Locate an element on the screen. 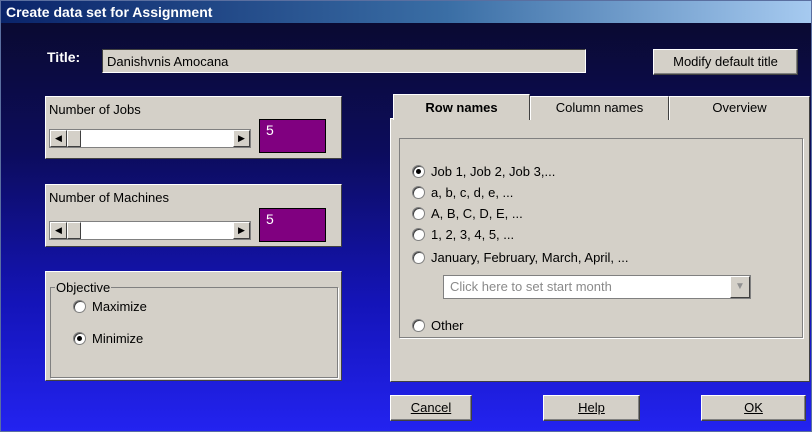 The height and width of the screenshot is (432, 812). machines-panel: Number of Machines ◀ ▶ 5 is located at coordinates (193, 215).